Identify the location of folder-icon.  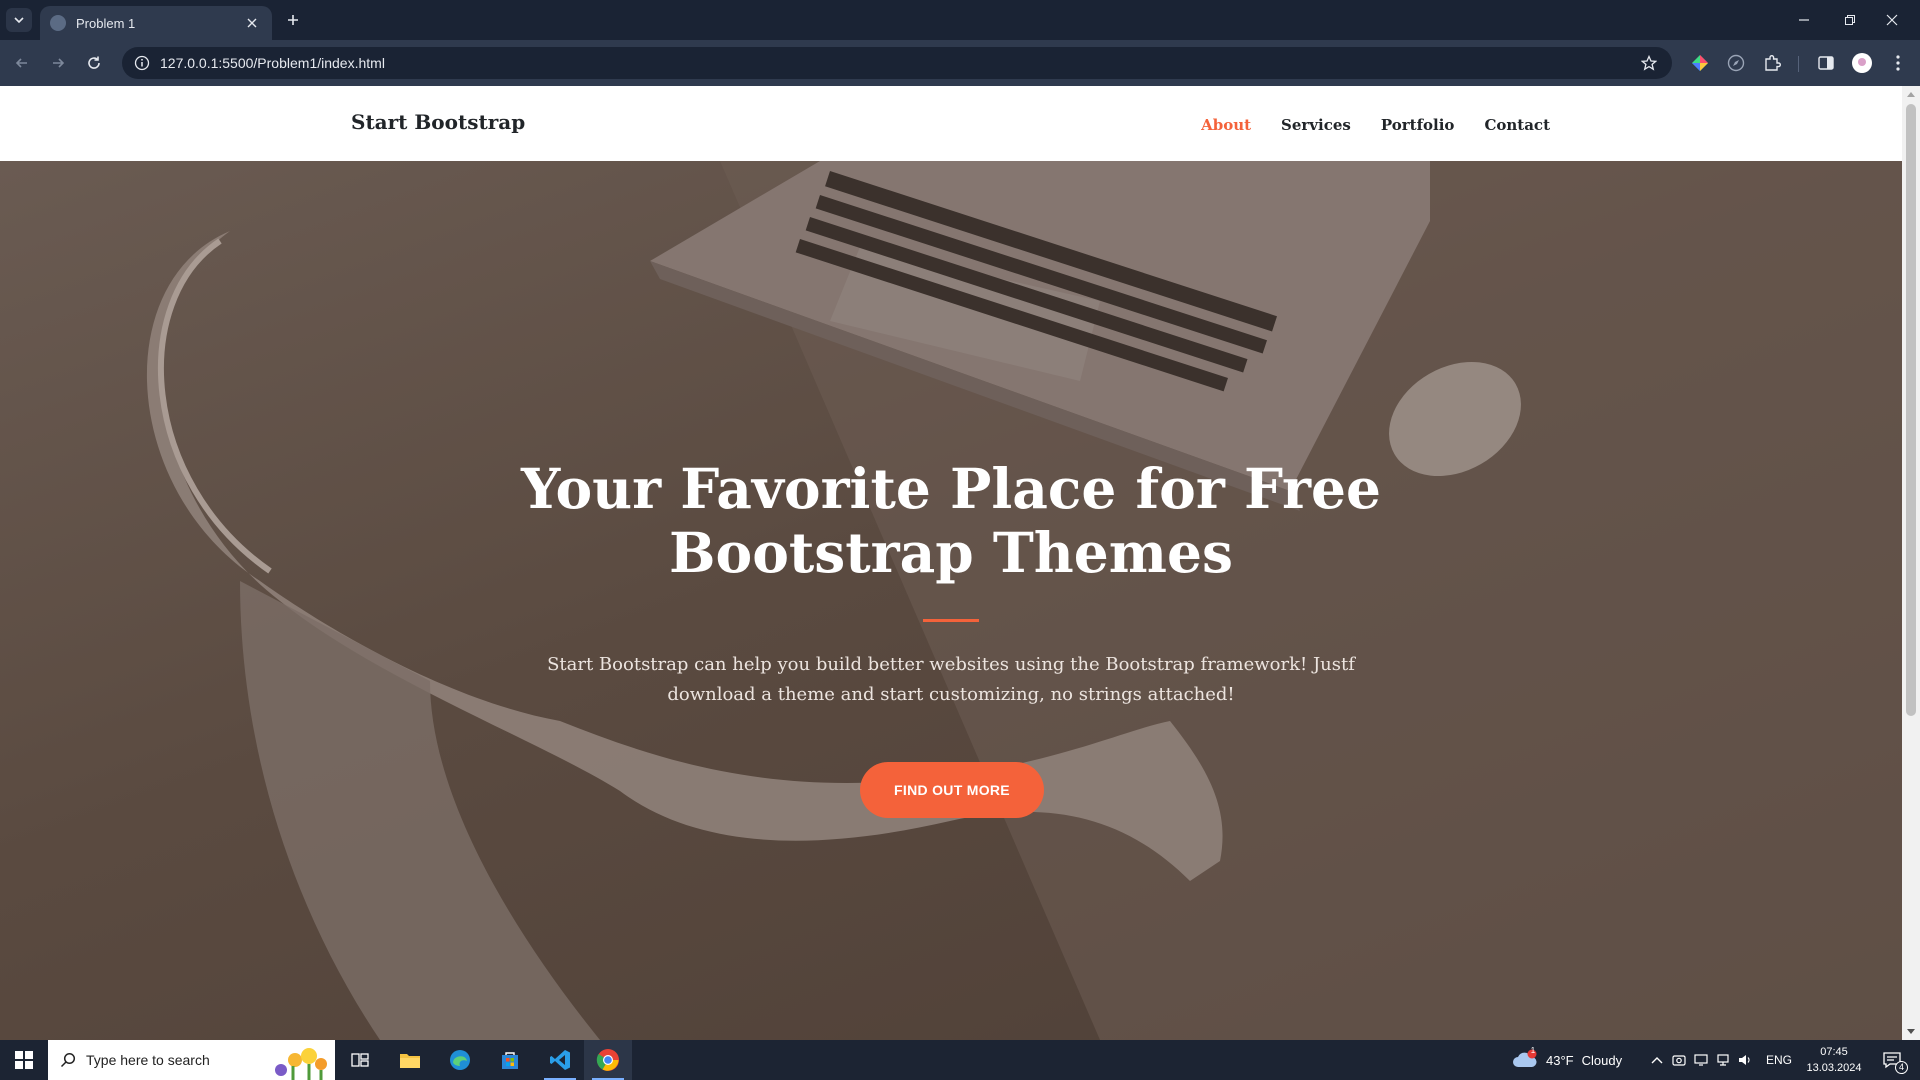
(410, 1061).